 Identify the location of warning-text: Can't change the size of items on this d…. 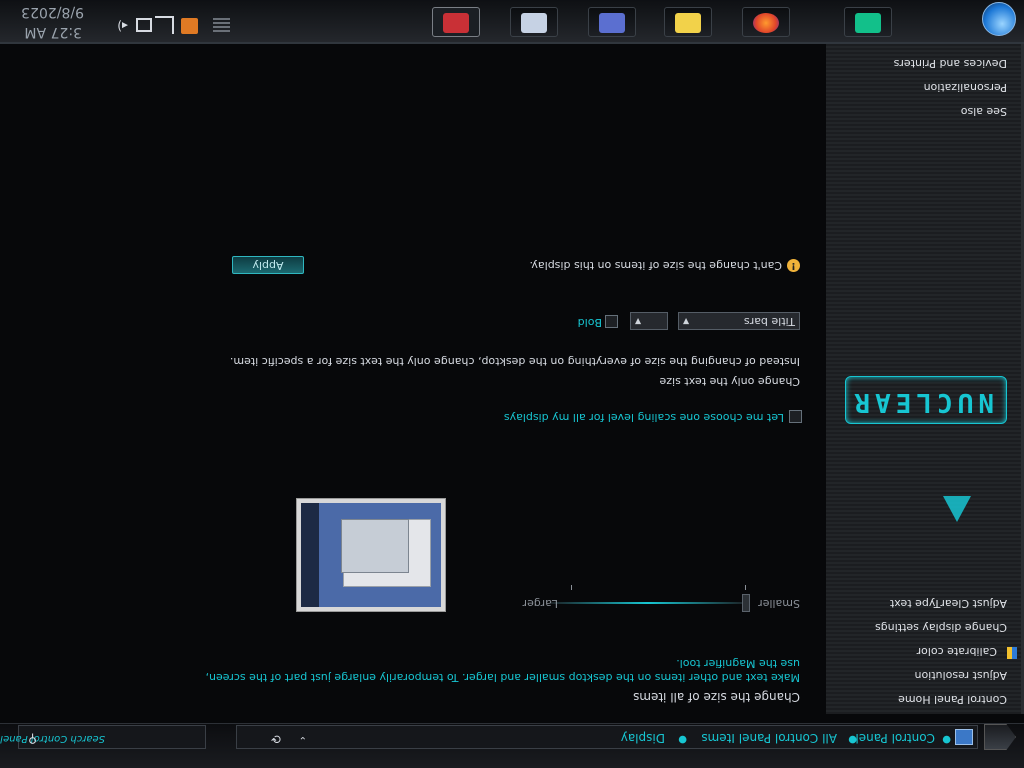
(655, 265).